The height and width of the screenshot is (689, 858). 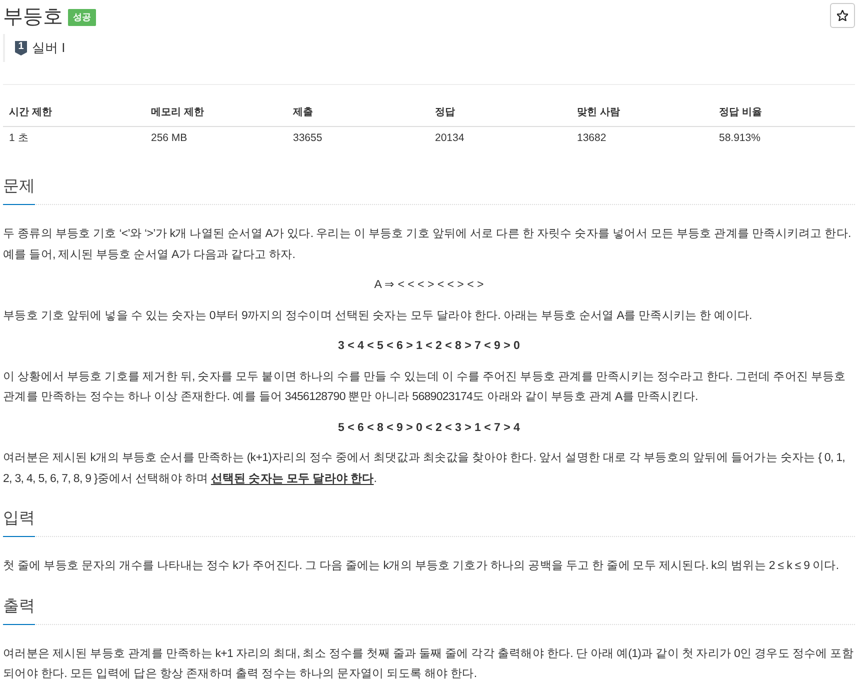 What do you see at coordinates (424, 468) in the screenshot?
I see `paragraph: 여러분은 제시된 k개의 부등호 순서를 만족하는 (k+1)자리의 정수 중에서 최댓값과 최솟값을 찾아야 한다. 앞서 설명한 대로 각 부등호의 앞뒤에 들어가는 숫자는 { 0, 1, 2, 3, 4, 5, 6, 7, 8, 9 }중에서 선택해야 하며 선택된 숫자는 모두 달라야 한다.` at bounding box center [424, 468].